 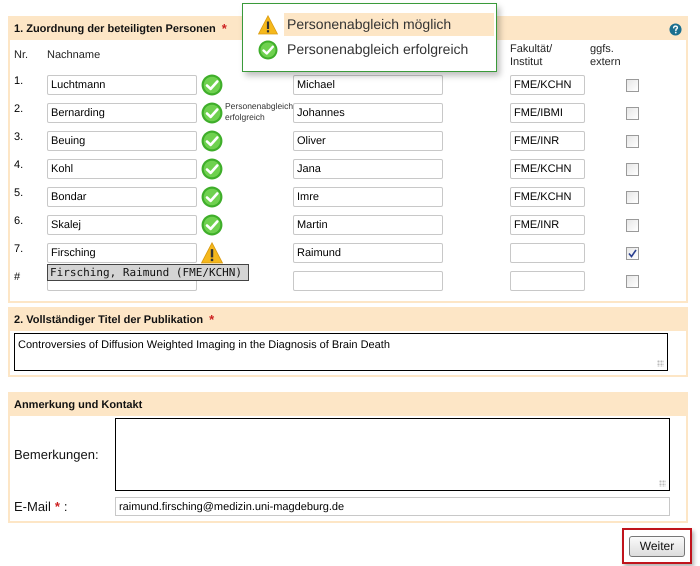 What do you see at coordinates (19, 81) in the screenshot?
I see `row-number: 1.` at bounding box center [19, 81].